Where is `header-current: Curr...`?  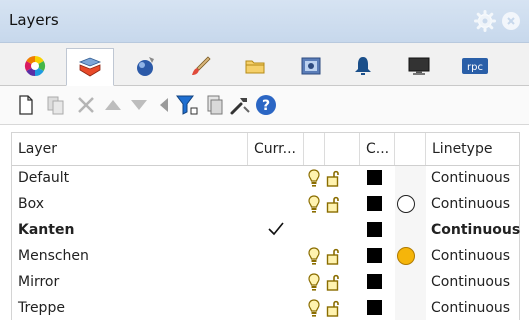
header-current: Curr... is located at coordinates (276, 149).